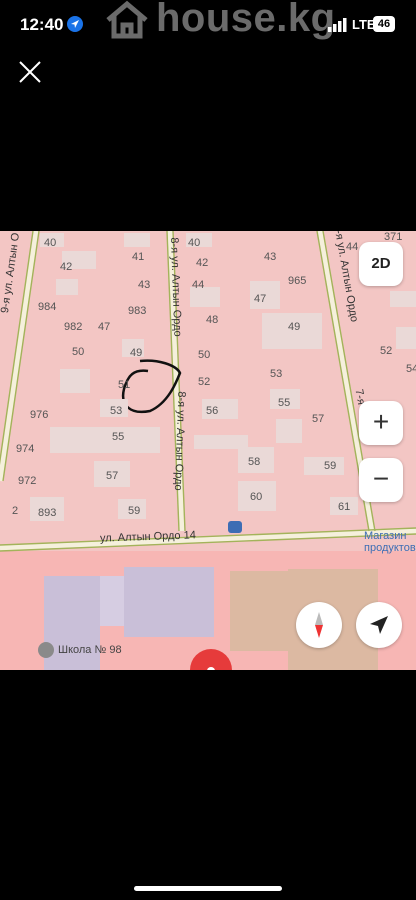  I want to click on battery-icon: 46, so click(384, 24).